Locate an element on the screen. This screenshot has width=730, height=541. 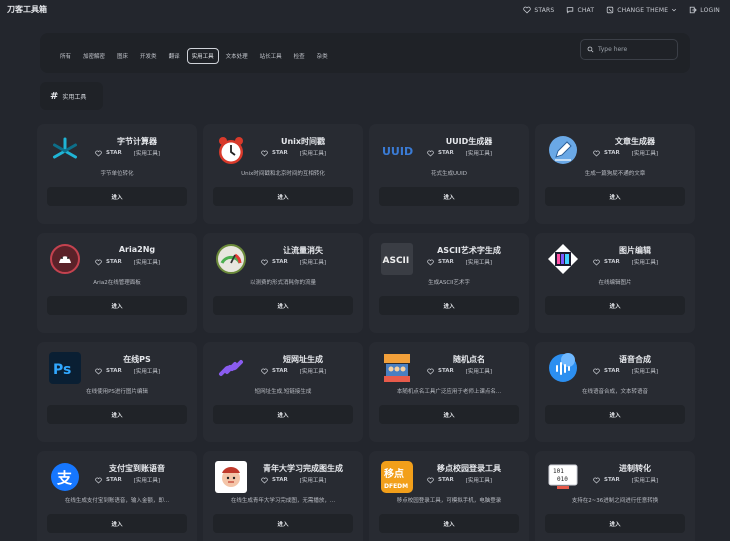
alipay-icon: 支 is located at coordinates (65, 477).